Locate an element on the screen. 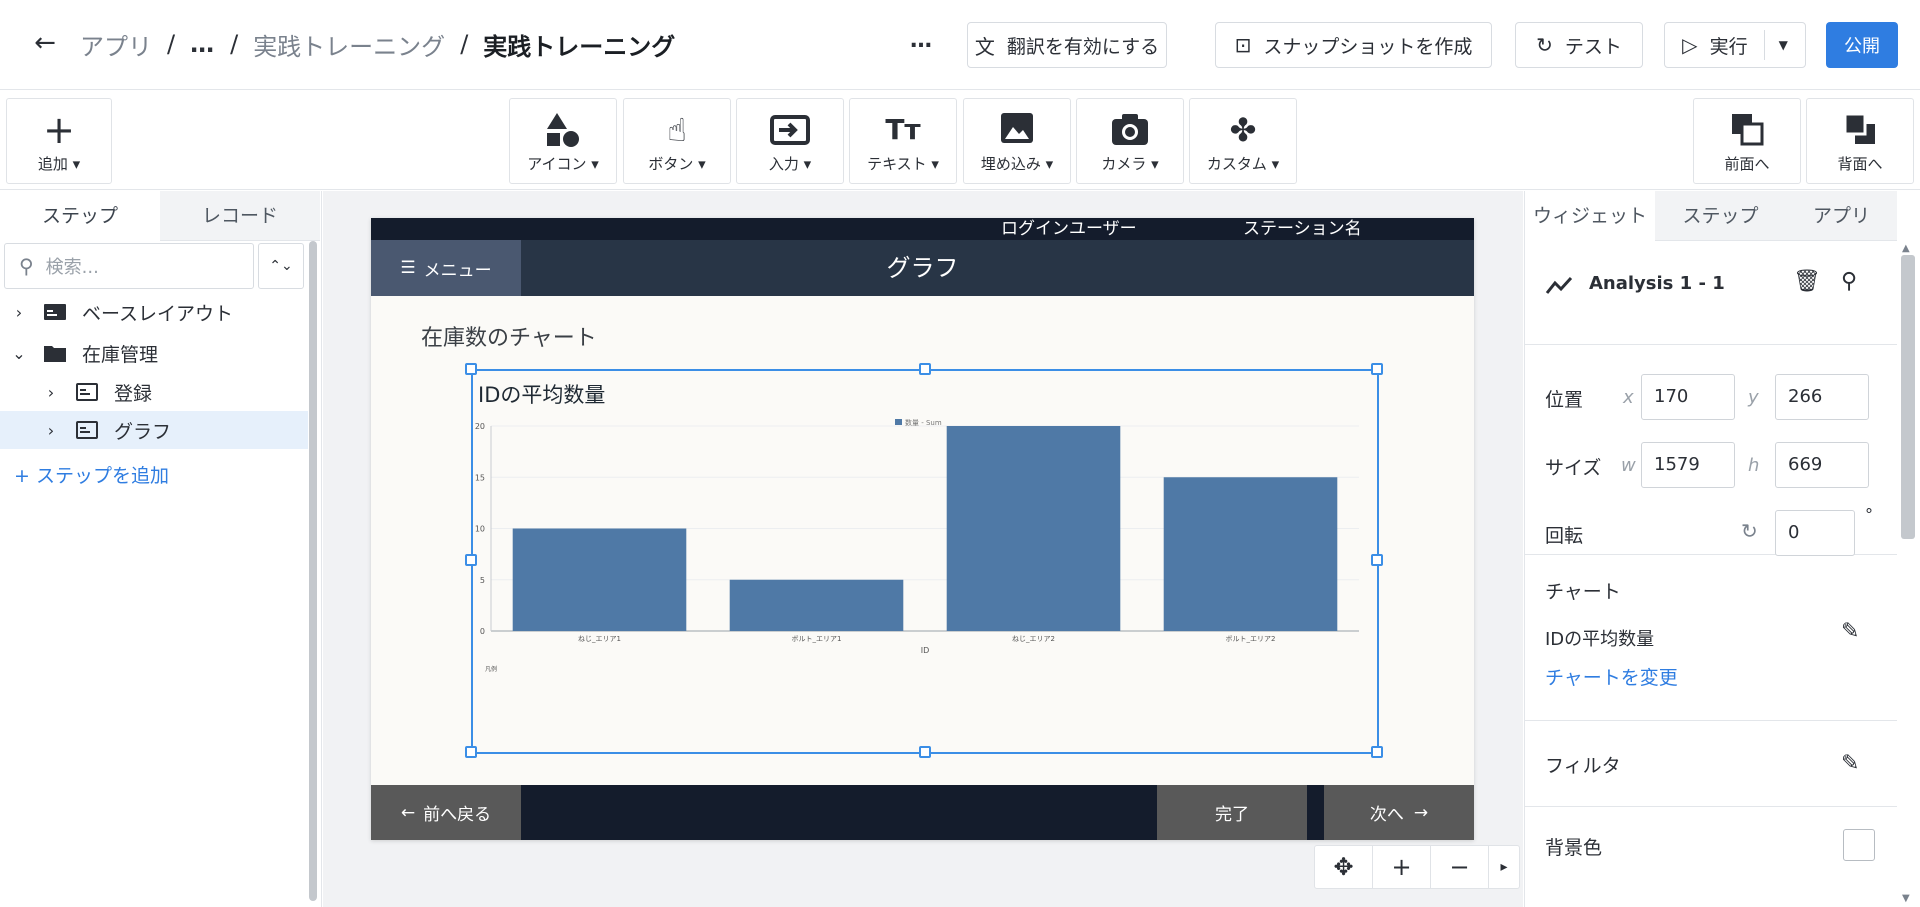 The height and width of the screenshot is (907, 1920). degree-symbol: ° is located at coordinates (1869, 514).